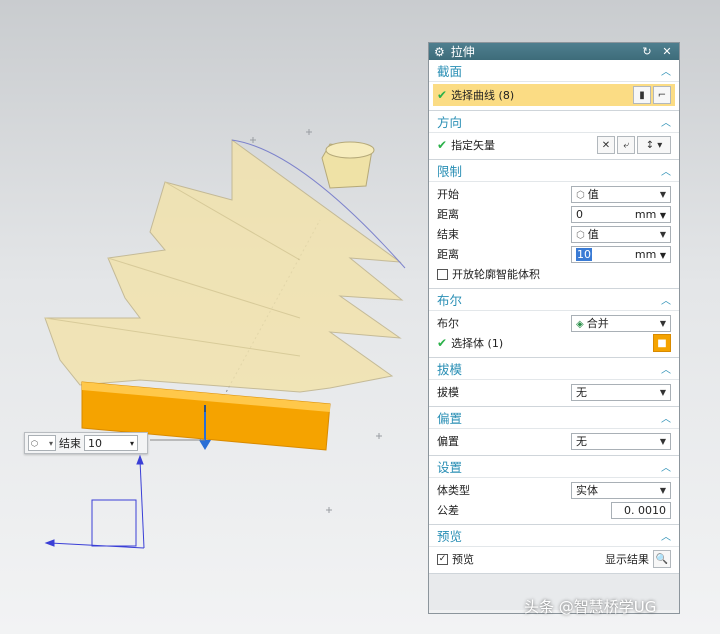 Image resolution: width=720 pixels, height=634 pixels. What do you see at coordinates (662, 95) in the screenshot?
I see `curve-rule-icon: ⌐` at bounding box center [662, 95].